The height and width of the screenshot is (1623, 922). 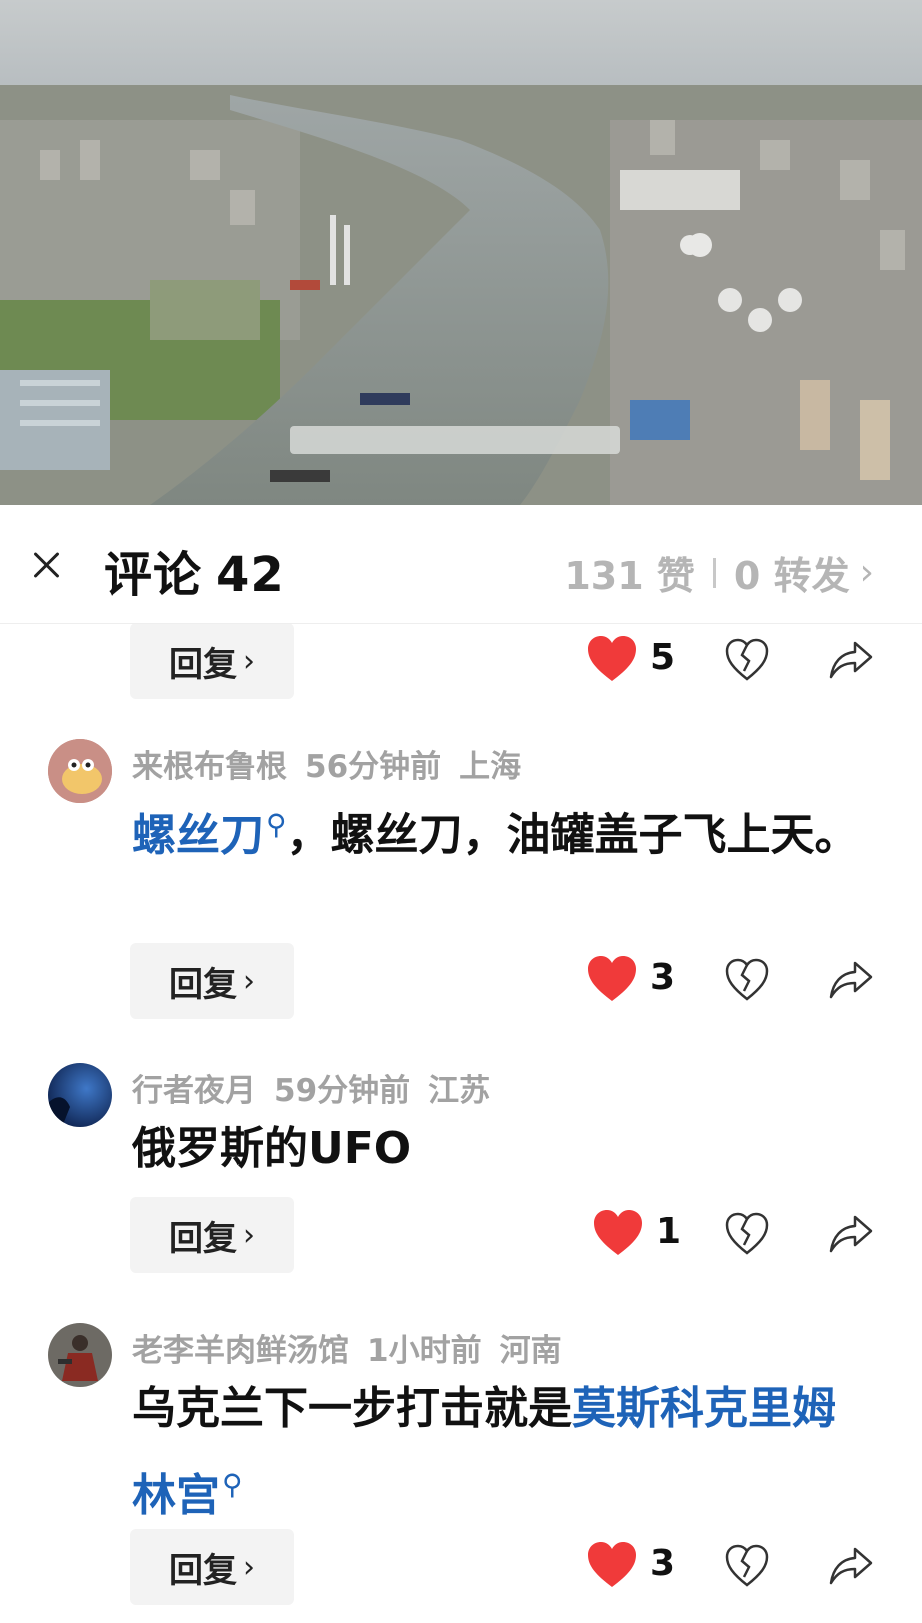 I want to click on username: 行者夜月, so click(x=194, y=1091).